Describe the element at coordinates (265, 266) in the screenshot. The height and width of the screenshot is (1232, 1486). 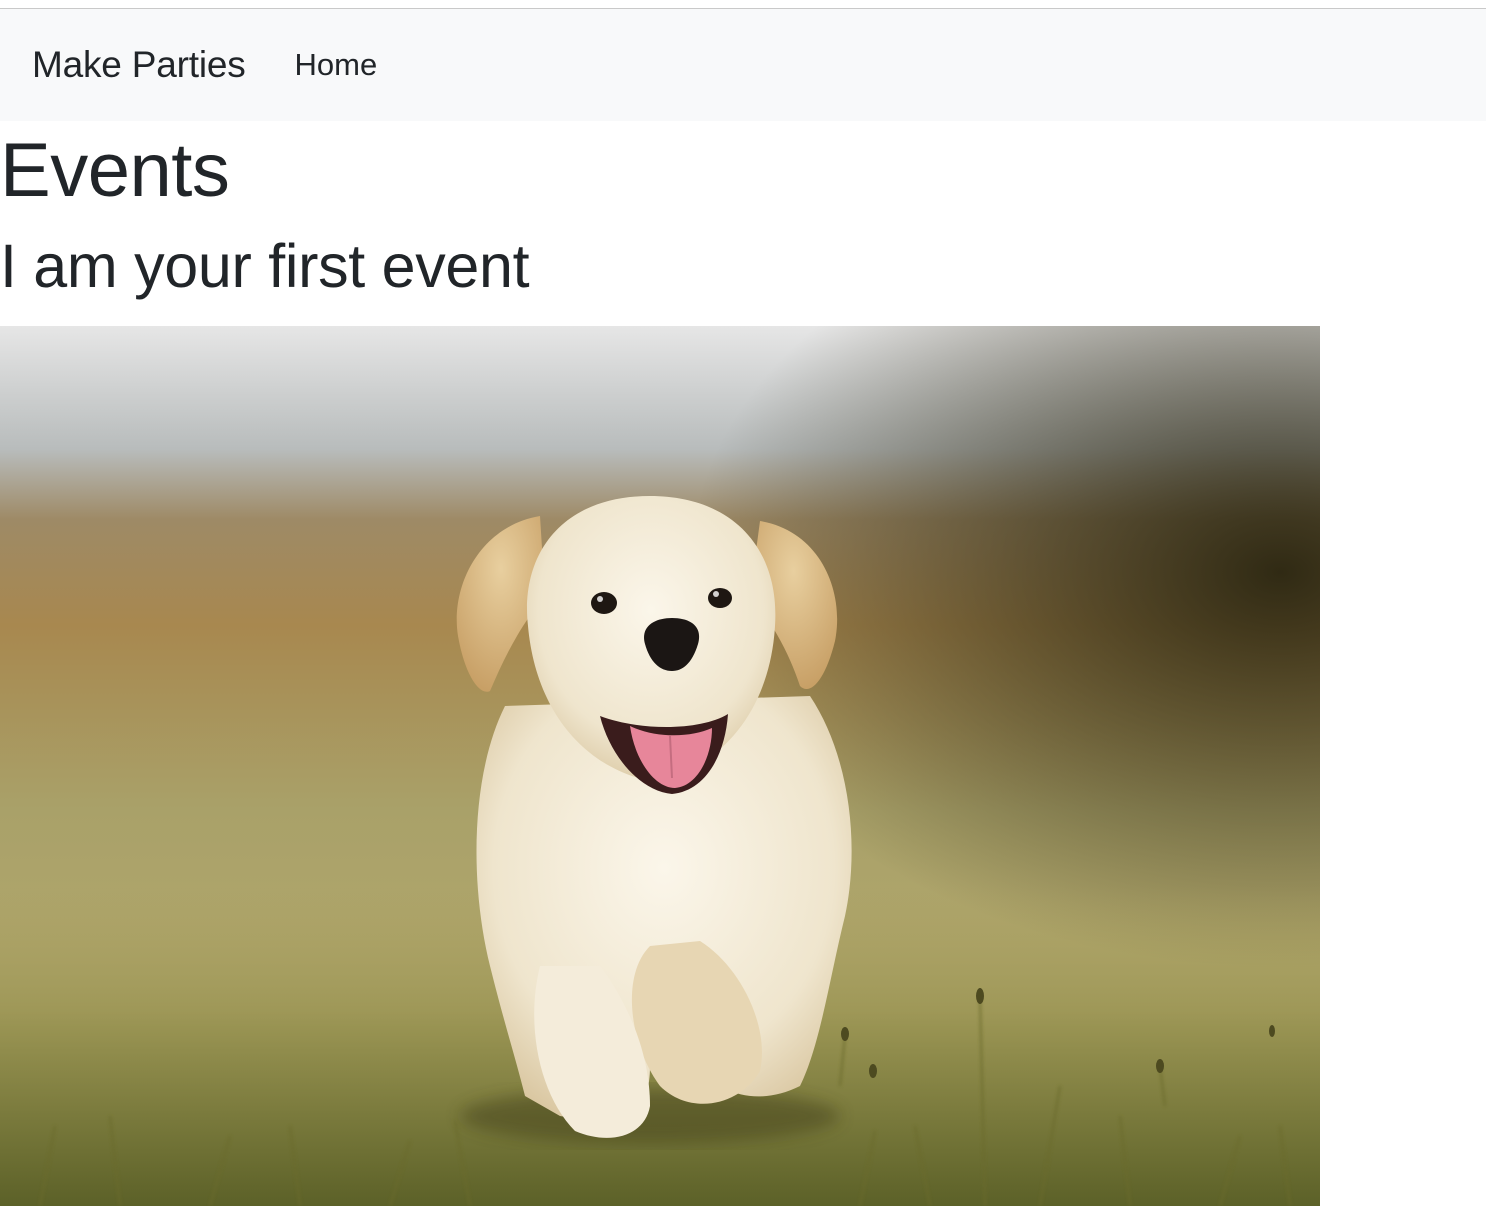
I see `event-title: I am your first event` at that location.